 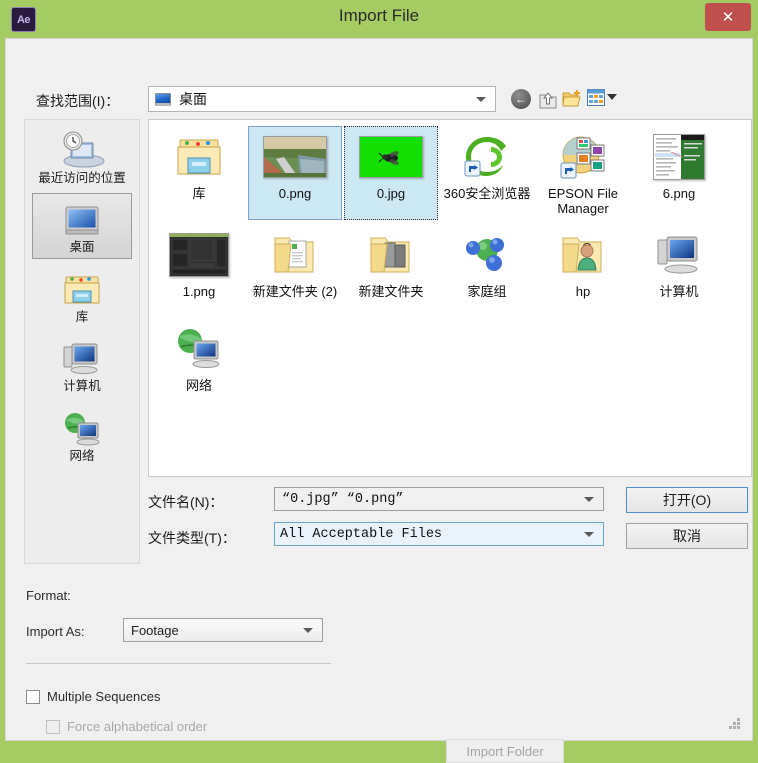 I want to click on import-as-select: Footage, so click(x=223, y=630).